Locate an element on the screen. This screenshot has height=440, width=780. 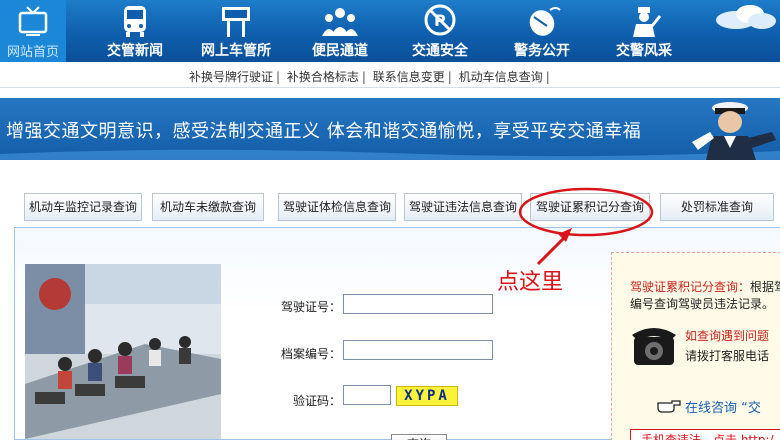
pointing-hand-icon is located at coordinates (669, 406).